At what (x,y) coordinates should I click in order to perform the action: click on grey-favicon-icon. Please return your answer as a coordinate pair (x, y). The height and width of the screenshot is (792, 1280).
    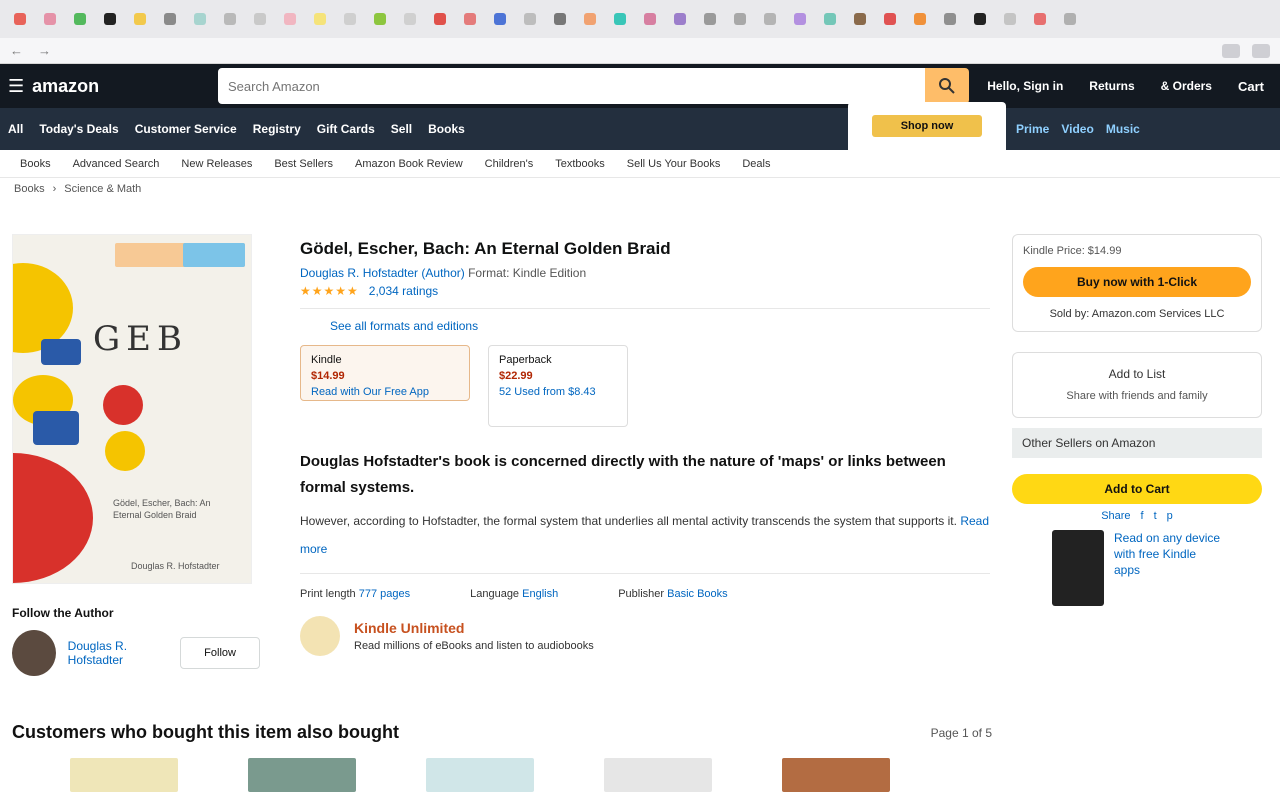
    Looking at the image, I should click on (560, 19).